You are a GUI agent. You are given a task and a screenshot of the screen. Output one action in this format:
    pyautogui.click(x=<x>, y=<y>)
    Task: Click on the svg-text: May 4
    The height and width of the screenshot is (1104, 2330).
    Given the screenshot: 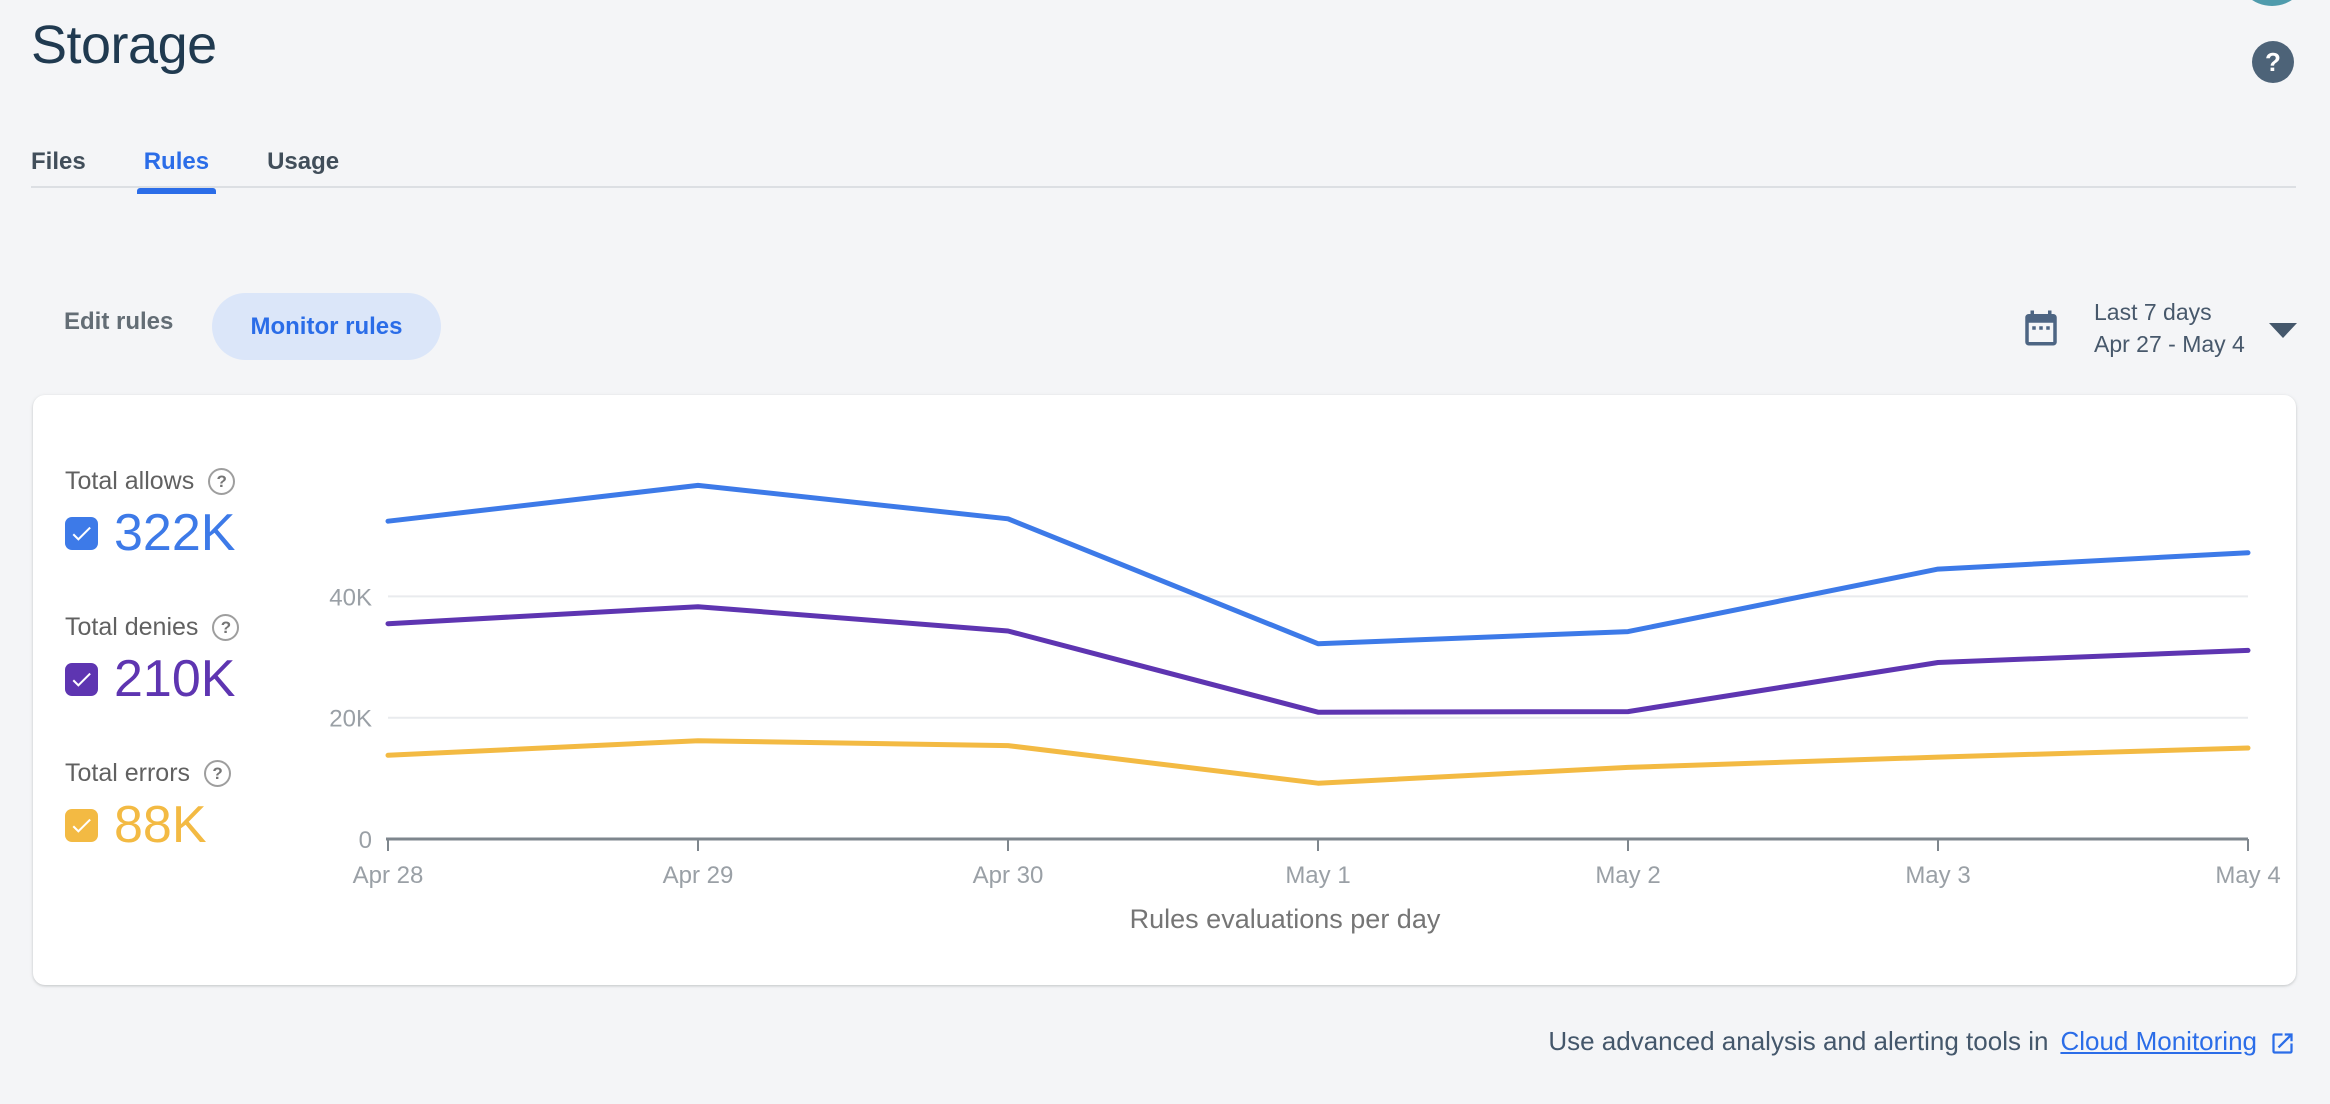 What is the action you would take?
    pyautogui.click(x=2247, y=875)
    